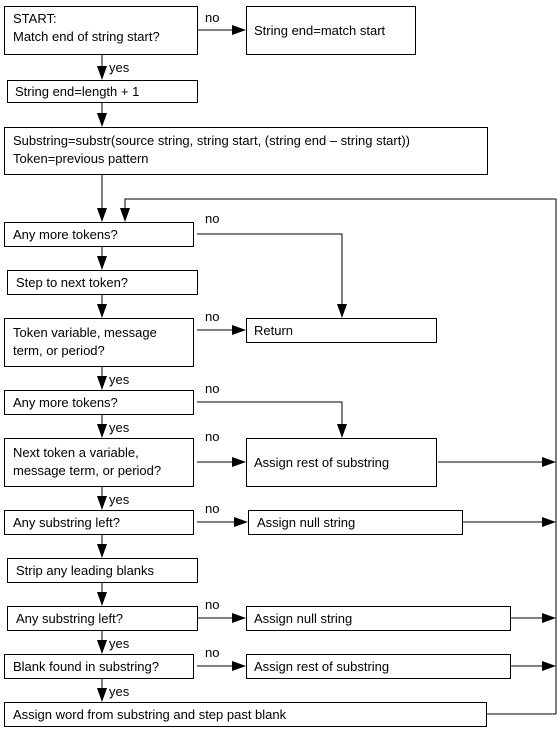 Image resolution: width=560 pixels, height=729 pixels. Describe the element at coordinates (341, 330) in the screenshot. I see `node-return: Return` at that location.